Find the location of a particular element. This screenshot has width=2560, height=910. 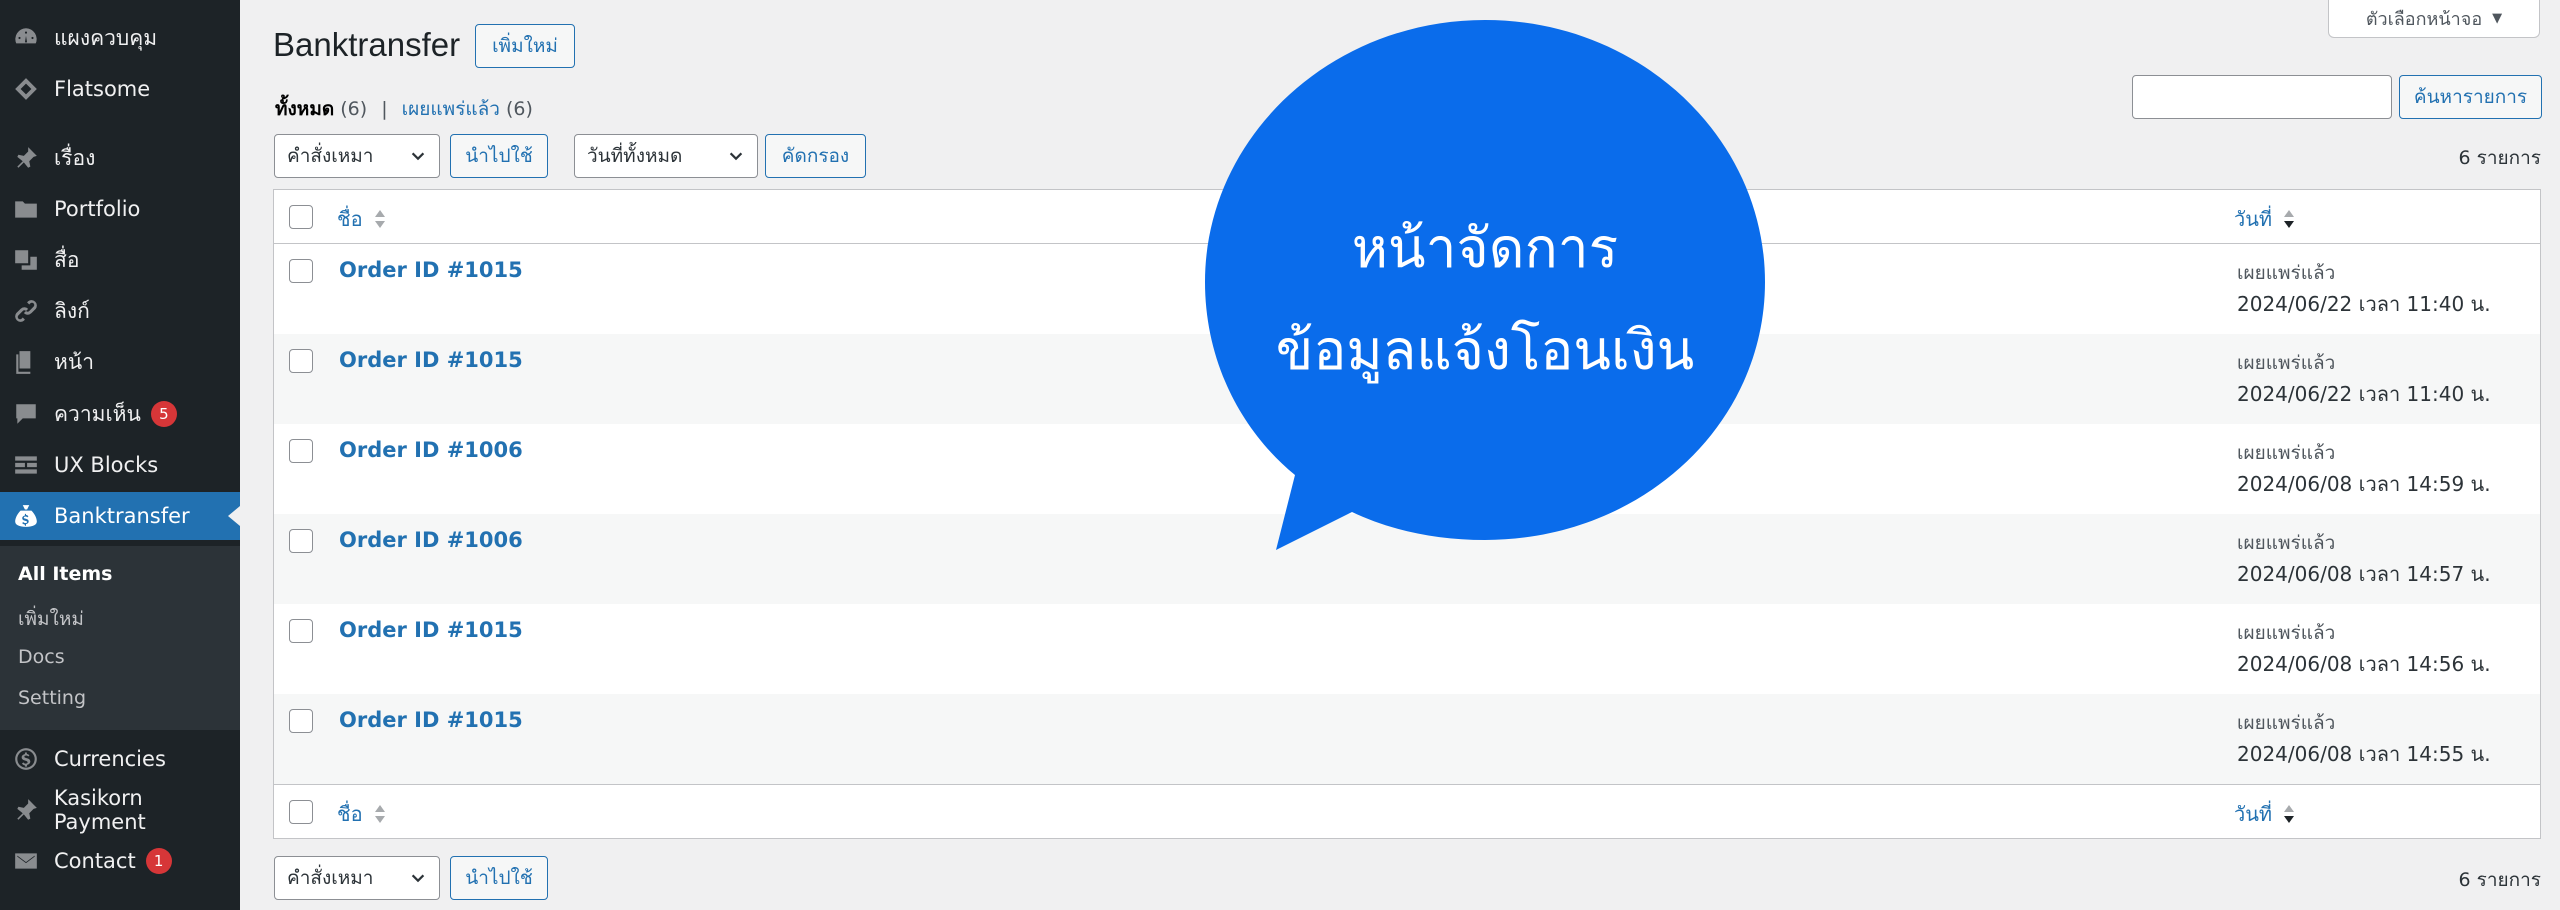

sidebar-item-portfolio: Portfolio is located at coordinates (120, 209).